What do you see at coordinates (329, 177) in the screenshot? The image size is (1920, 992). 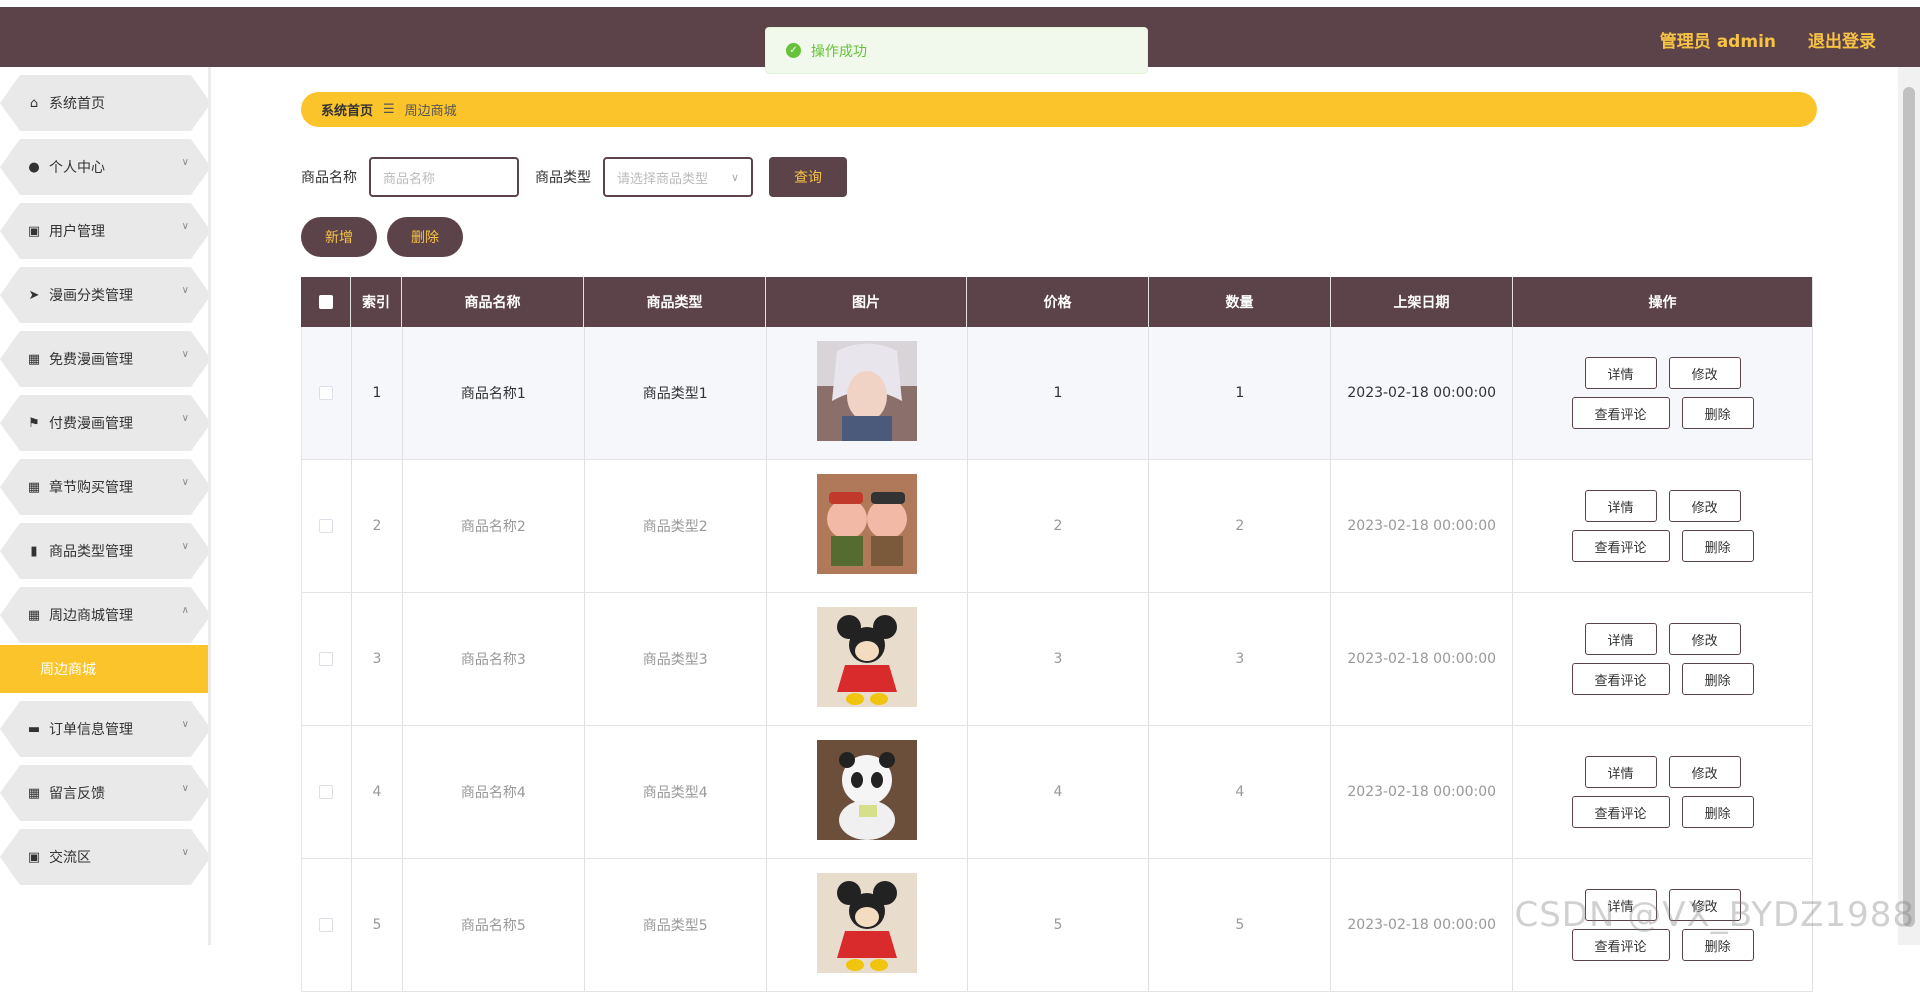 I see `product-name-label: 商品名称` at bounding box center [329, 177].